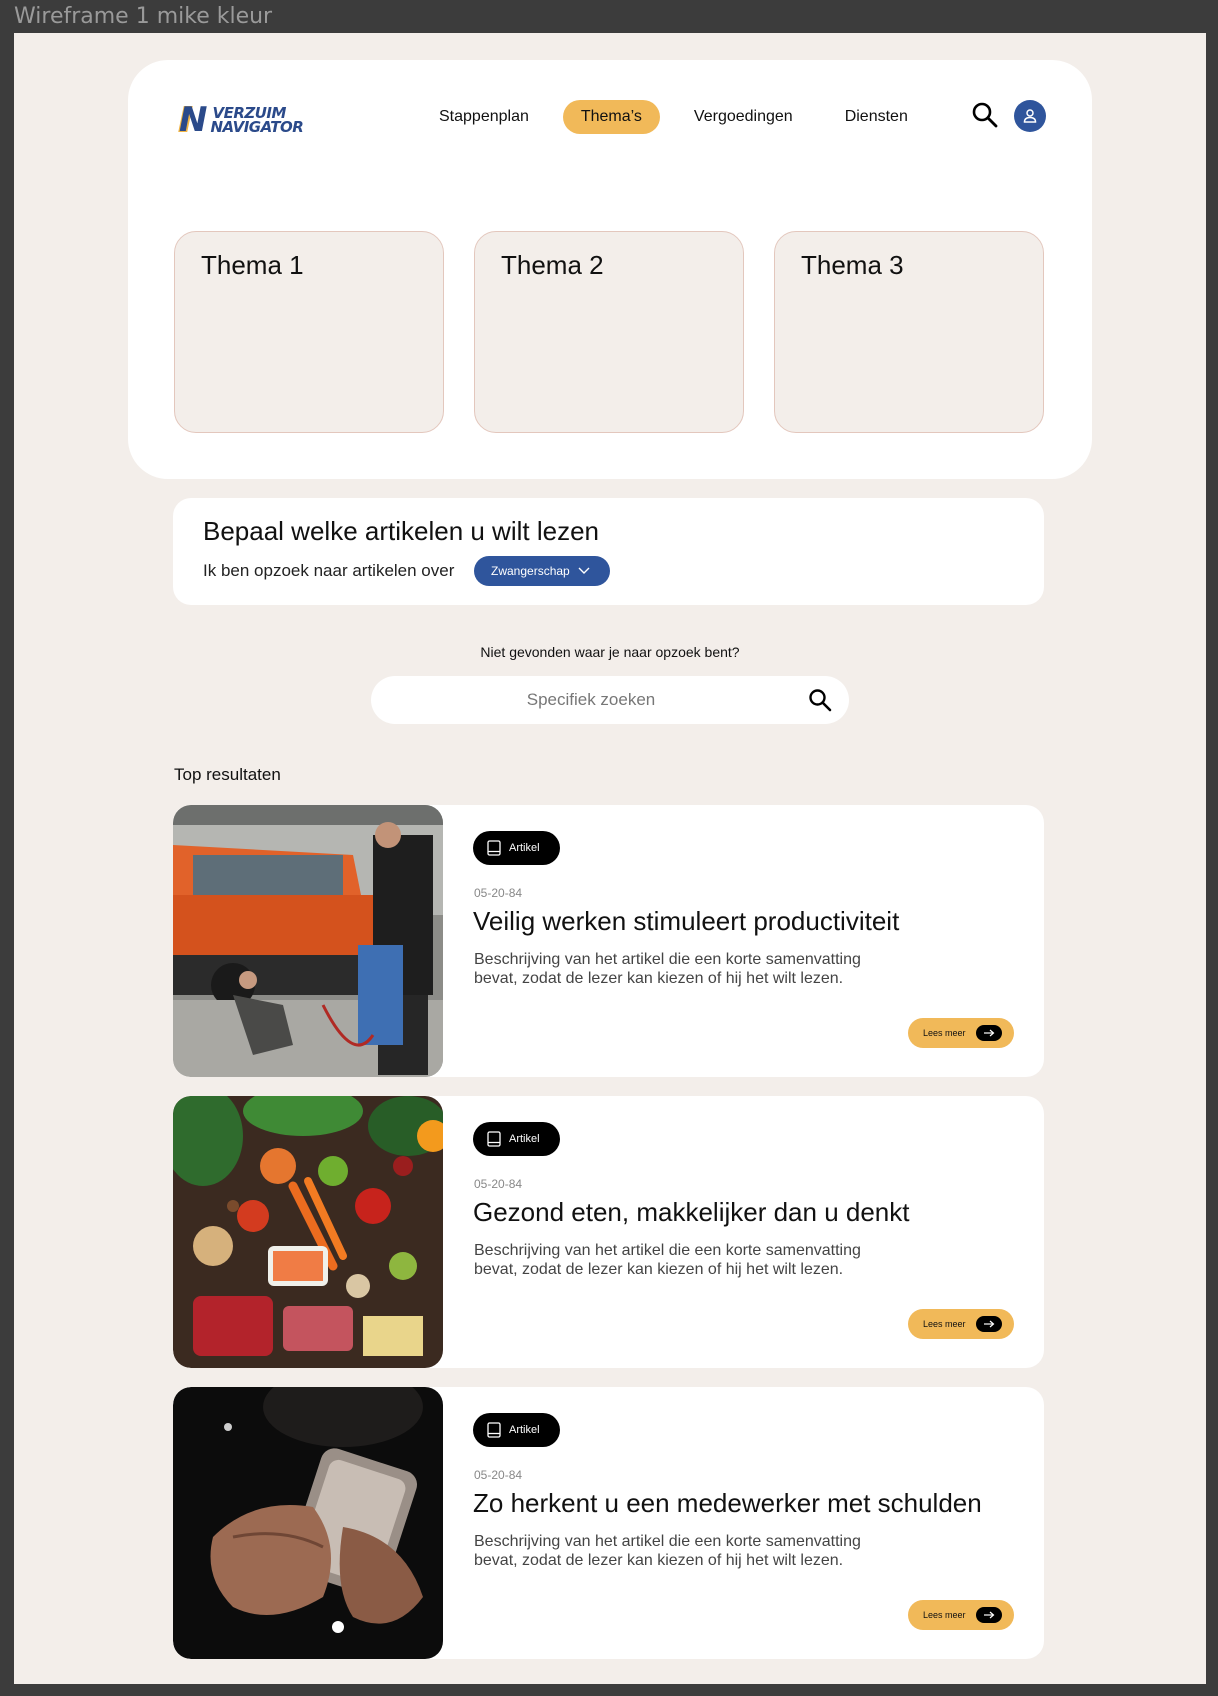  What do you see at coordinates (309, 332) in the screenshot?
I see `theme-card-1: Thema 1` at bounding box center [309, 332].